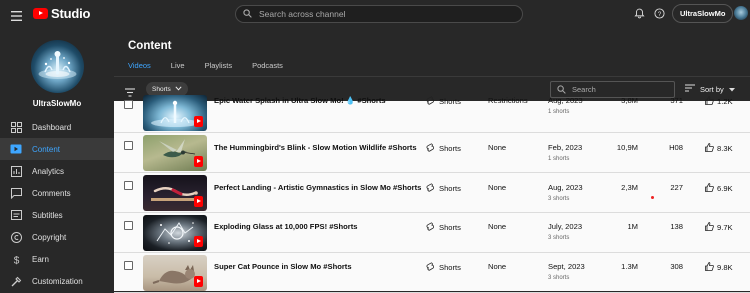 The width and height of the screenshot is (750, 293). I want to click on channel-avatar, so click(57, 66).